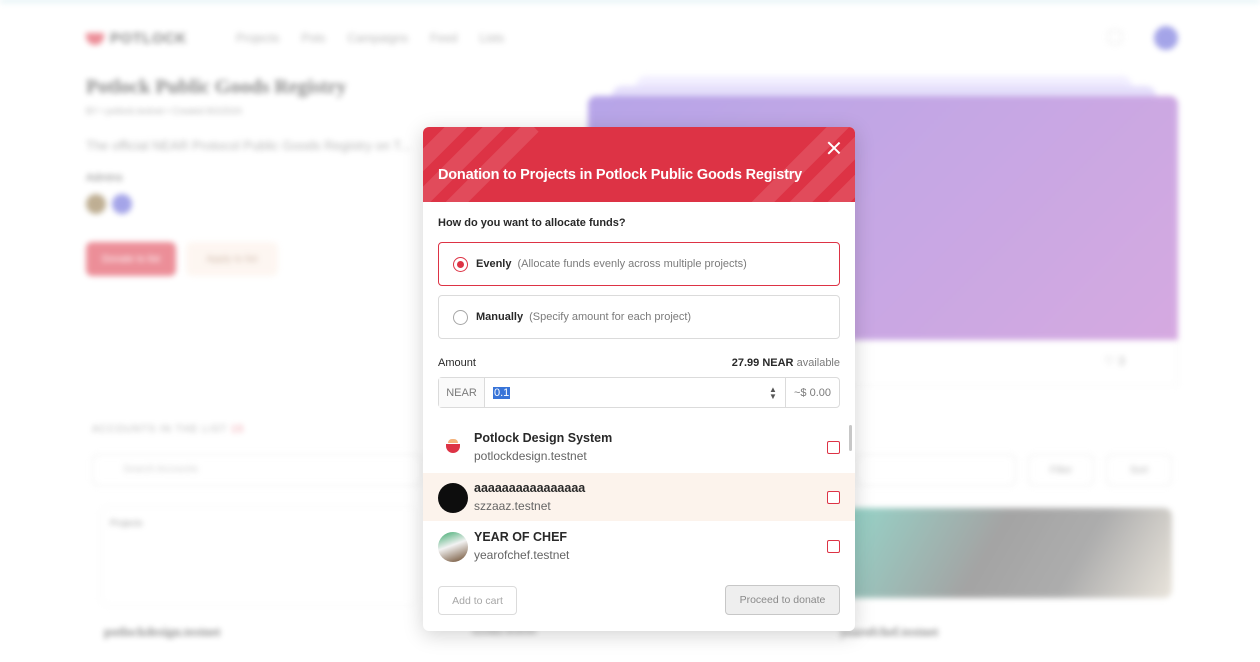  Describe the element at coordinates (164, 111) in the screenshot. I see `list-subtitle: BY • potlock.testnet • Created 8/2/2024` at that location.